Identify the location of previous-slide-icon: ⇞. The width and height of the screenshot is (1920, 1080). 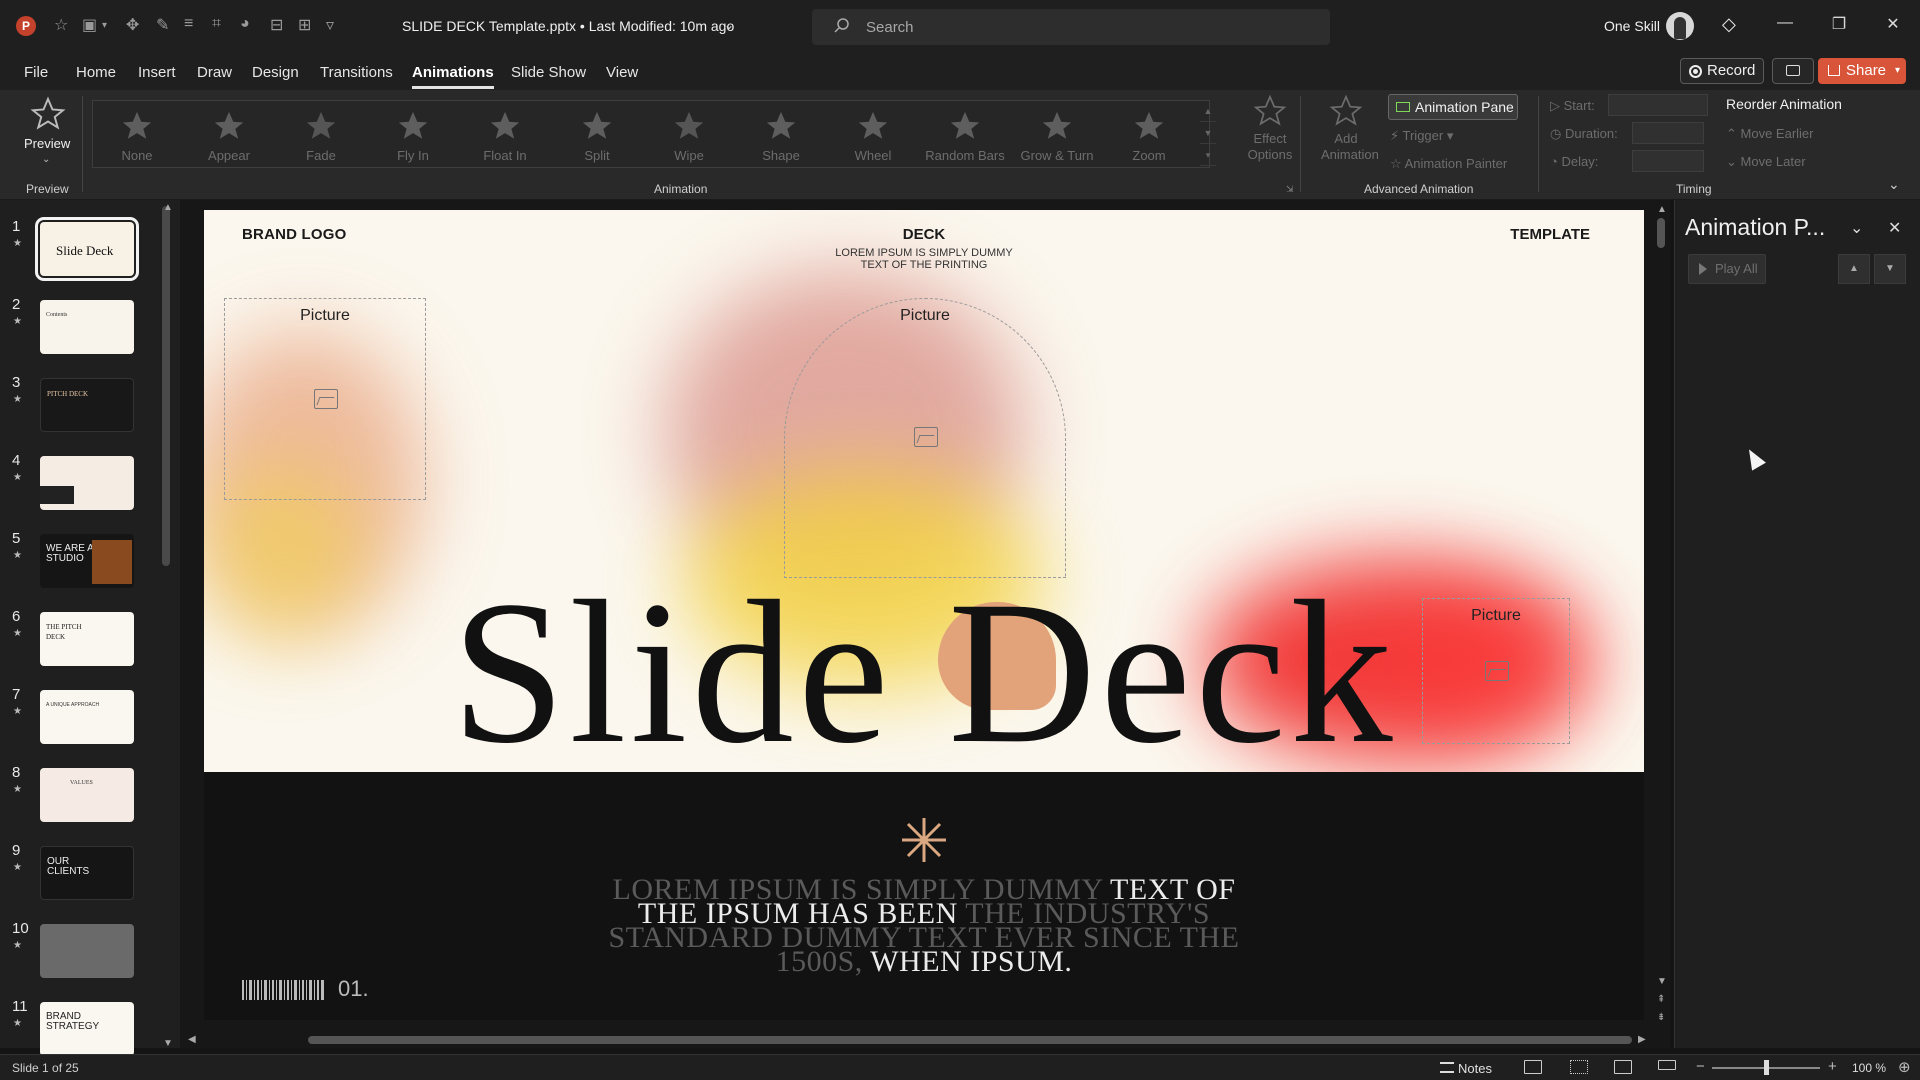
(1661, 999).